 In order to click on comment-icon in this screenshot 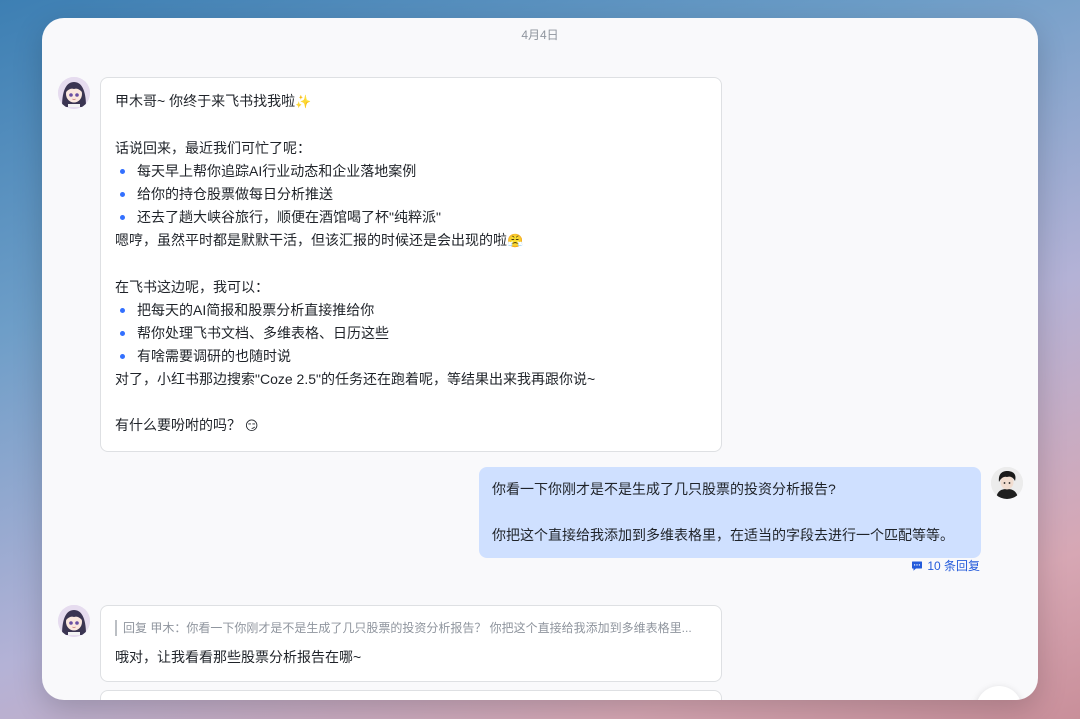, I will do `click(917, 566)`.